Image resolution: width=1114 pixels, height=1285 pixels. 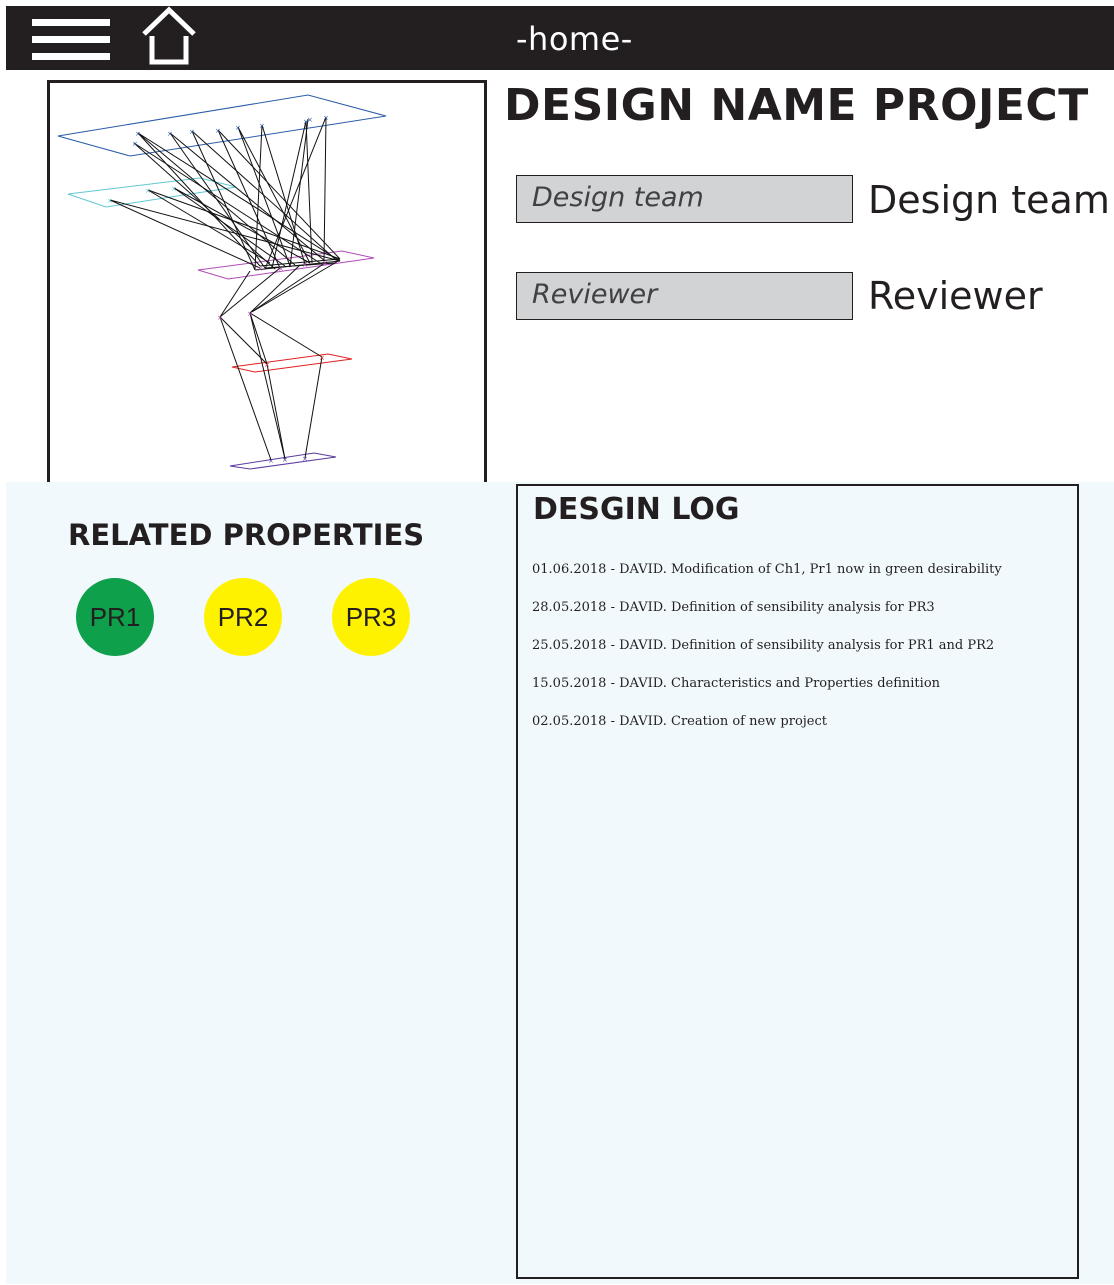 What do you see at coordinates (684, 296) in the screenshot?
I see `reviewer-field: Reviewer` at bounding box center [684, 296].